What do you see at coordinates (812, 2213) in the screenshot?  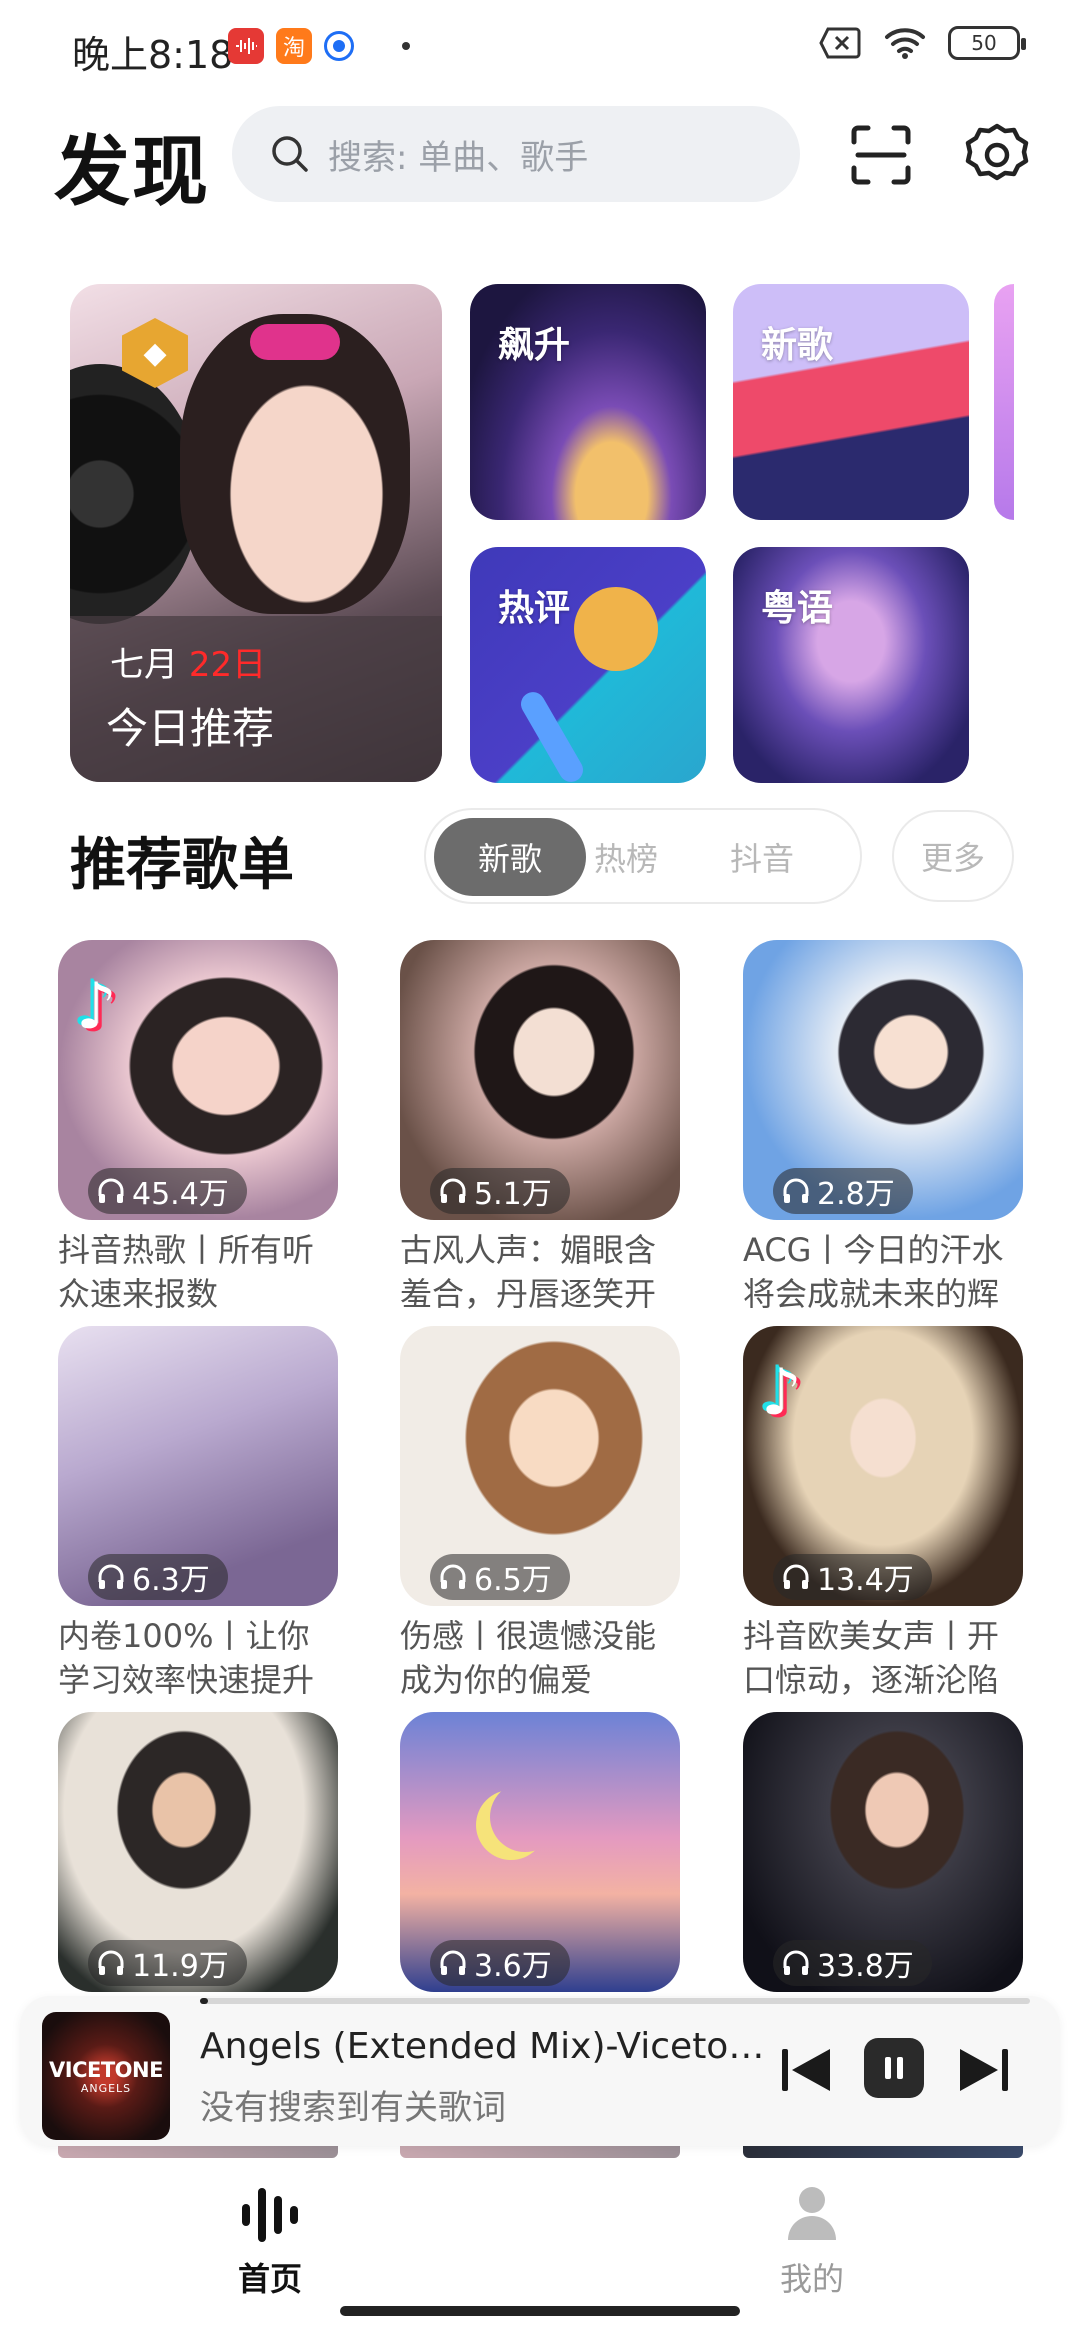 I see `user-icon` at bounding box center [812, 2213].